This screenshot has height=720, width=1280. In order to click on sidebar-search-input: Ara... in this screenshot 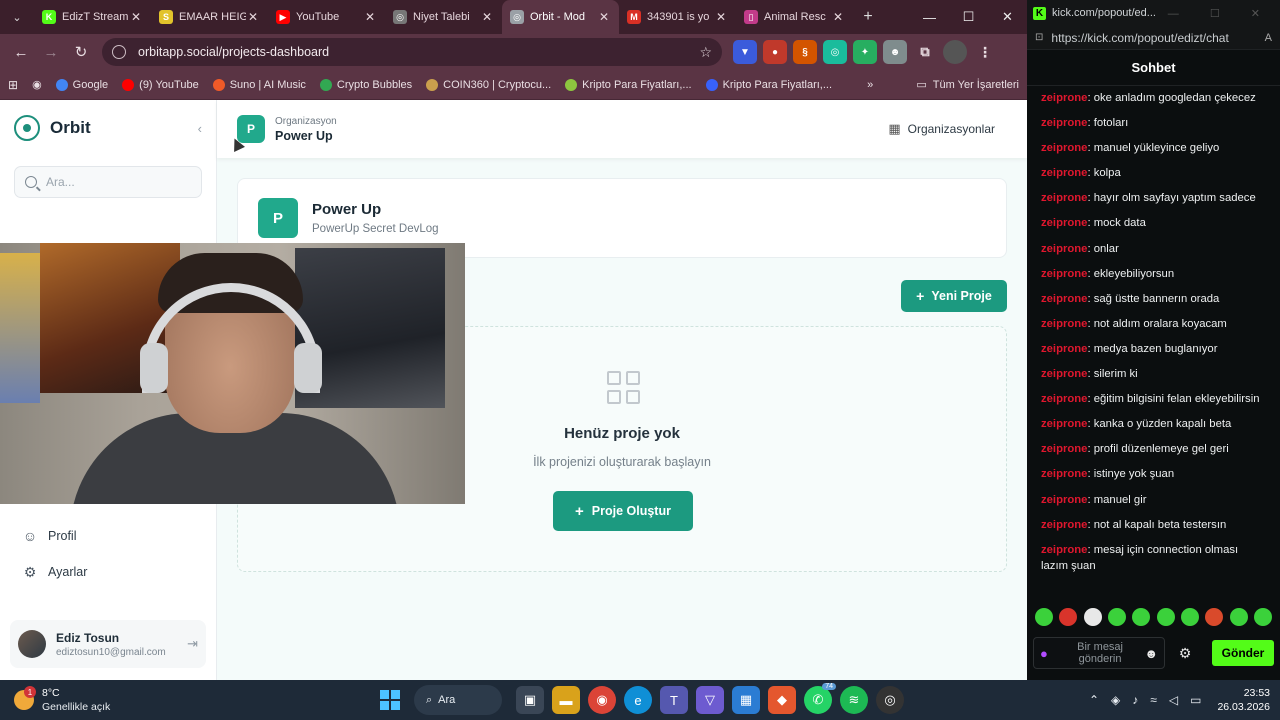, I will do `click(108, 182)`.